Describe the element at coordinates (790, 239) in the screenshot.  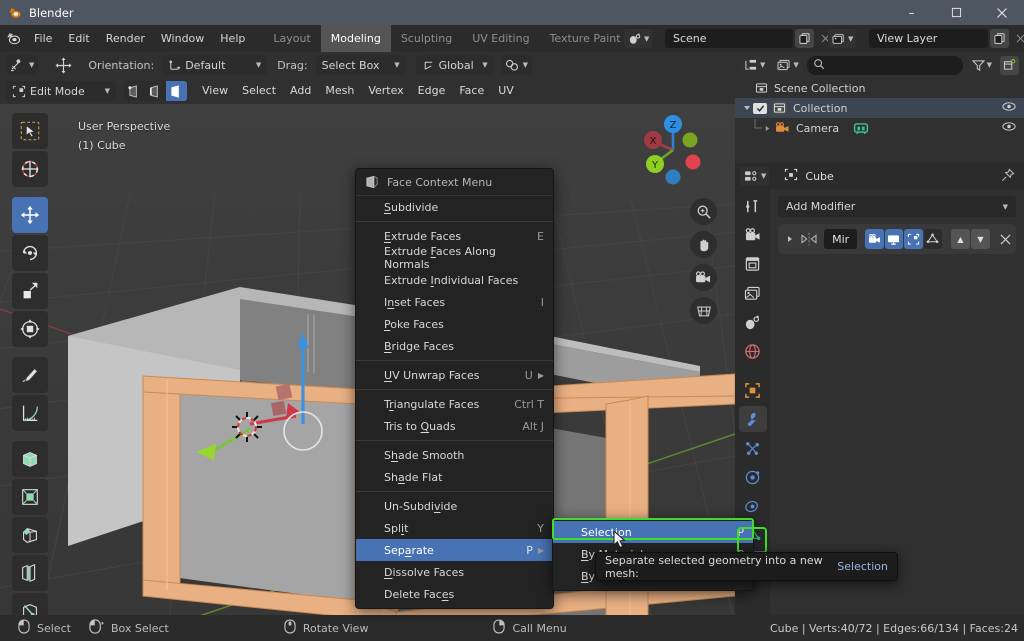
I see `modifier-expand-icon` at that location.